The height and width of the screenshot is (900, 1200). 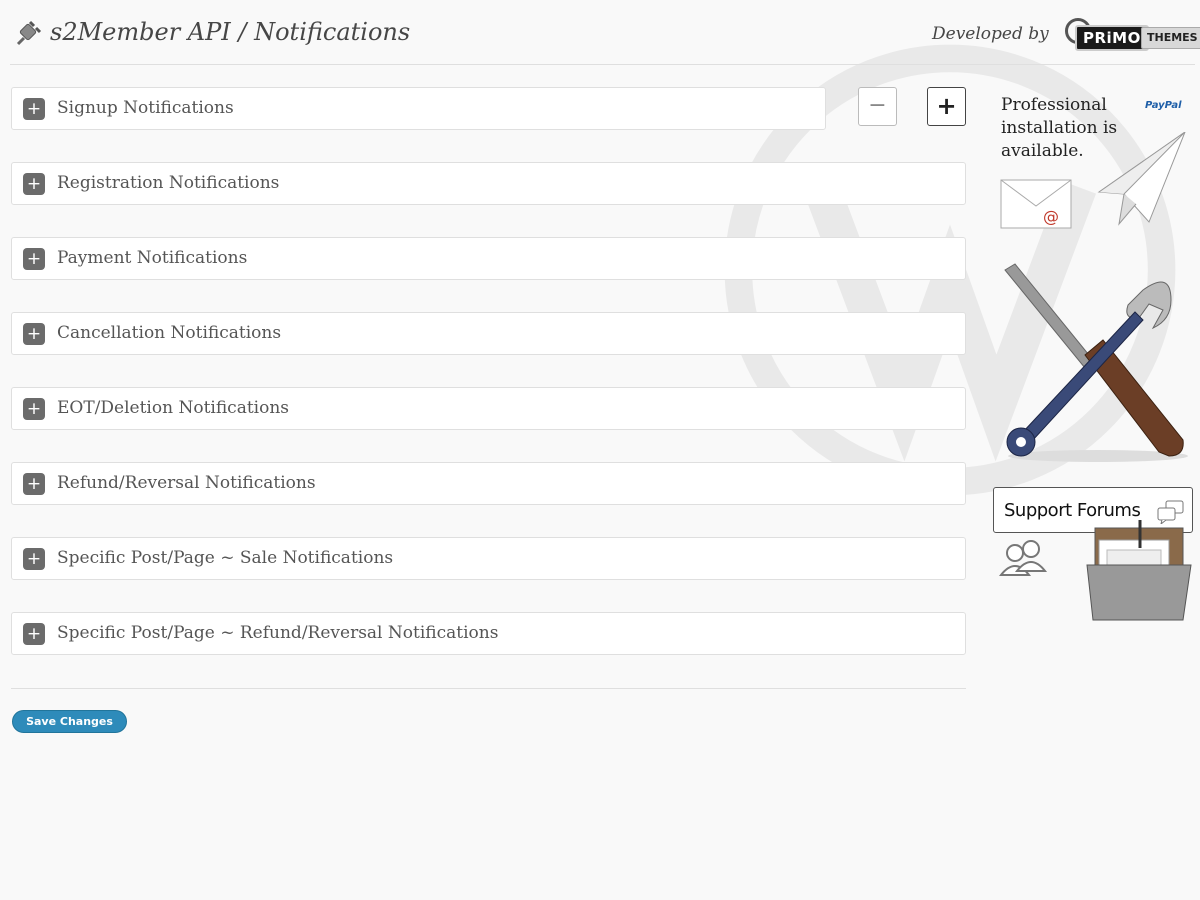 I want to click on panel-title: Specific Post/Page ~ Sale Notifications, so click(x=225, y=558).